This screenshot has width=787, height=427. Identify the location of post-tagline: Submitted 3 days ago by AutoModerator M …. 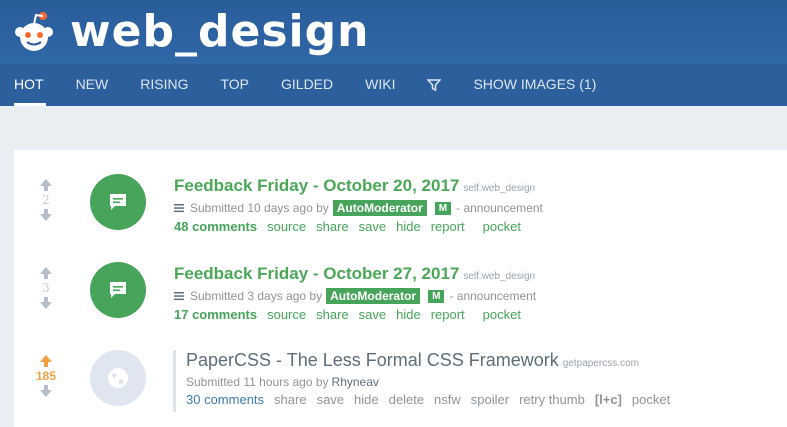
(355, 296).